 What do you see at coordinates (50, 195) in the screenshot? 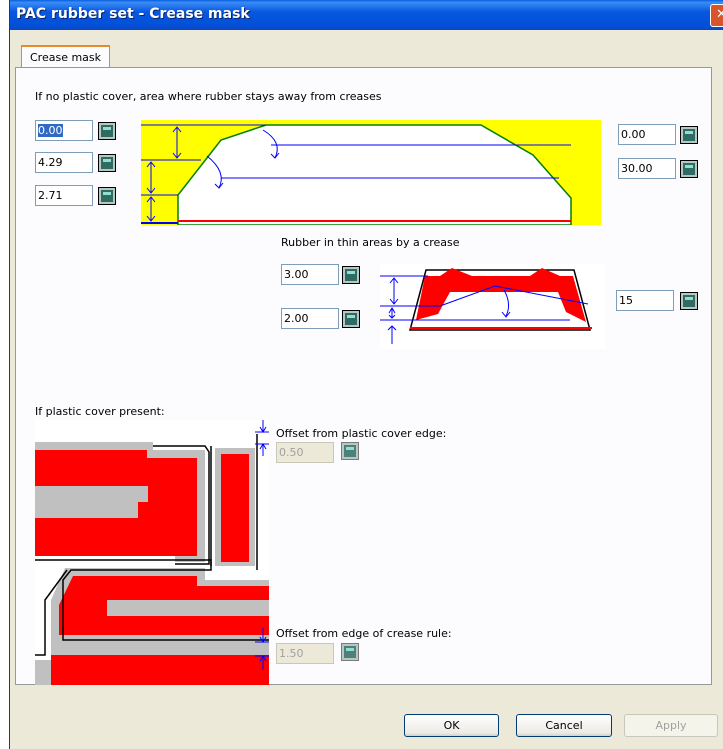
I see `rubber-offset-value-3: 2.71` at bounding box center [50, 195].